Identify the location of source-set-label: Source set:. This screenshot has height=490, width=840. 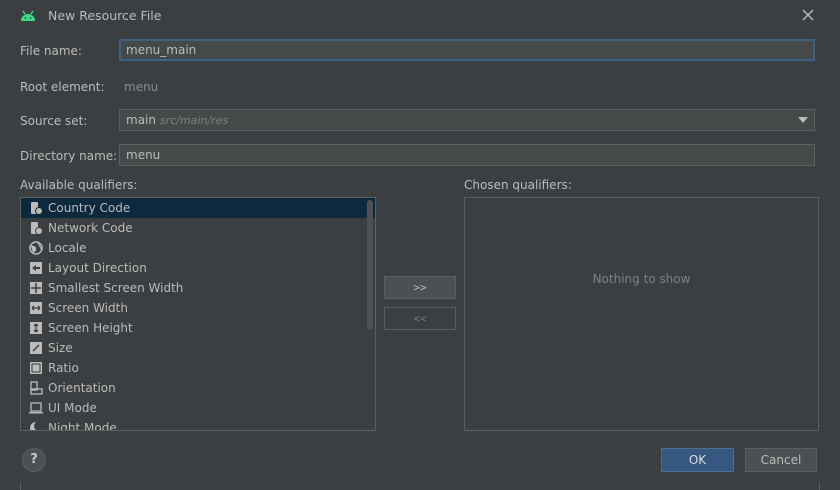
(54, 121).